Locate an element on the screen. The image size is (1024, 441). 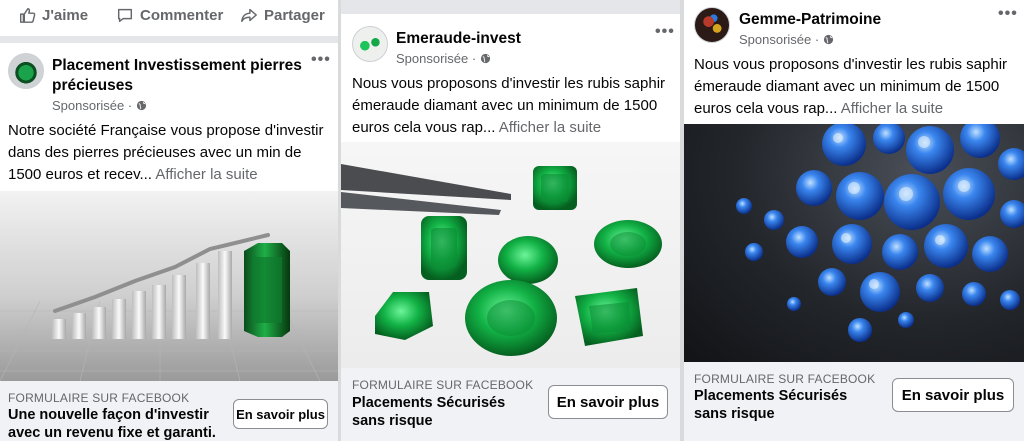
comment-bubble-icon is located at coordinates (125, 15).